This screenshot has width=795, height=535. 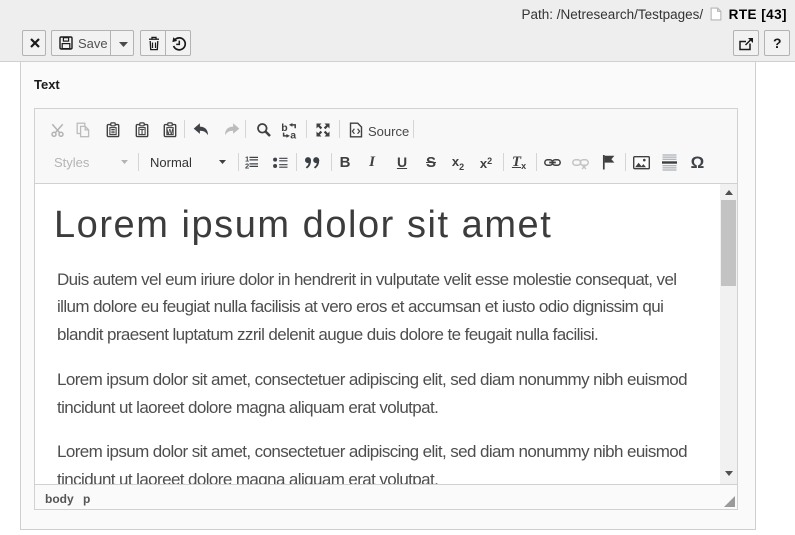 I want to click on svg-text: W, so click(x=170, y=132).